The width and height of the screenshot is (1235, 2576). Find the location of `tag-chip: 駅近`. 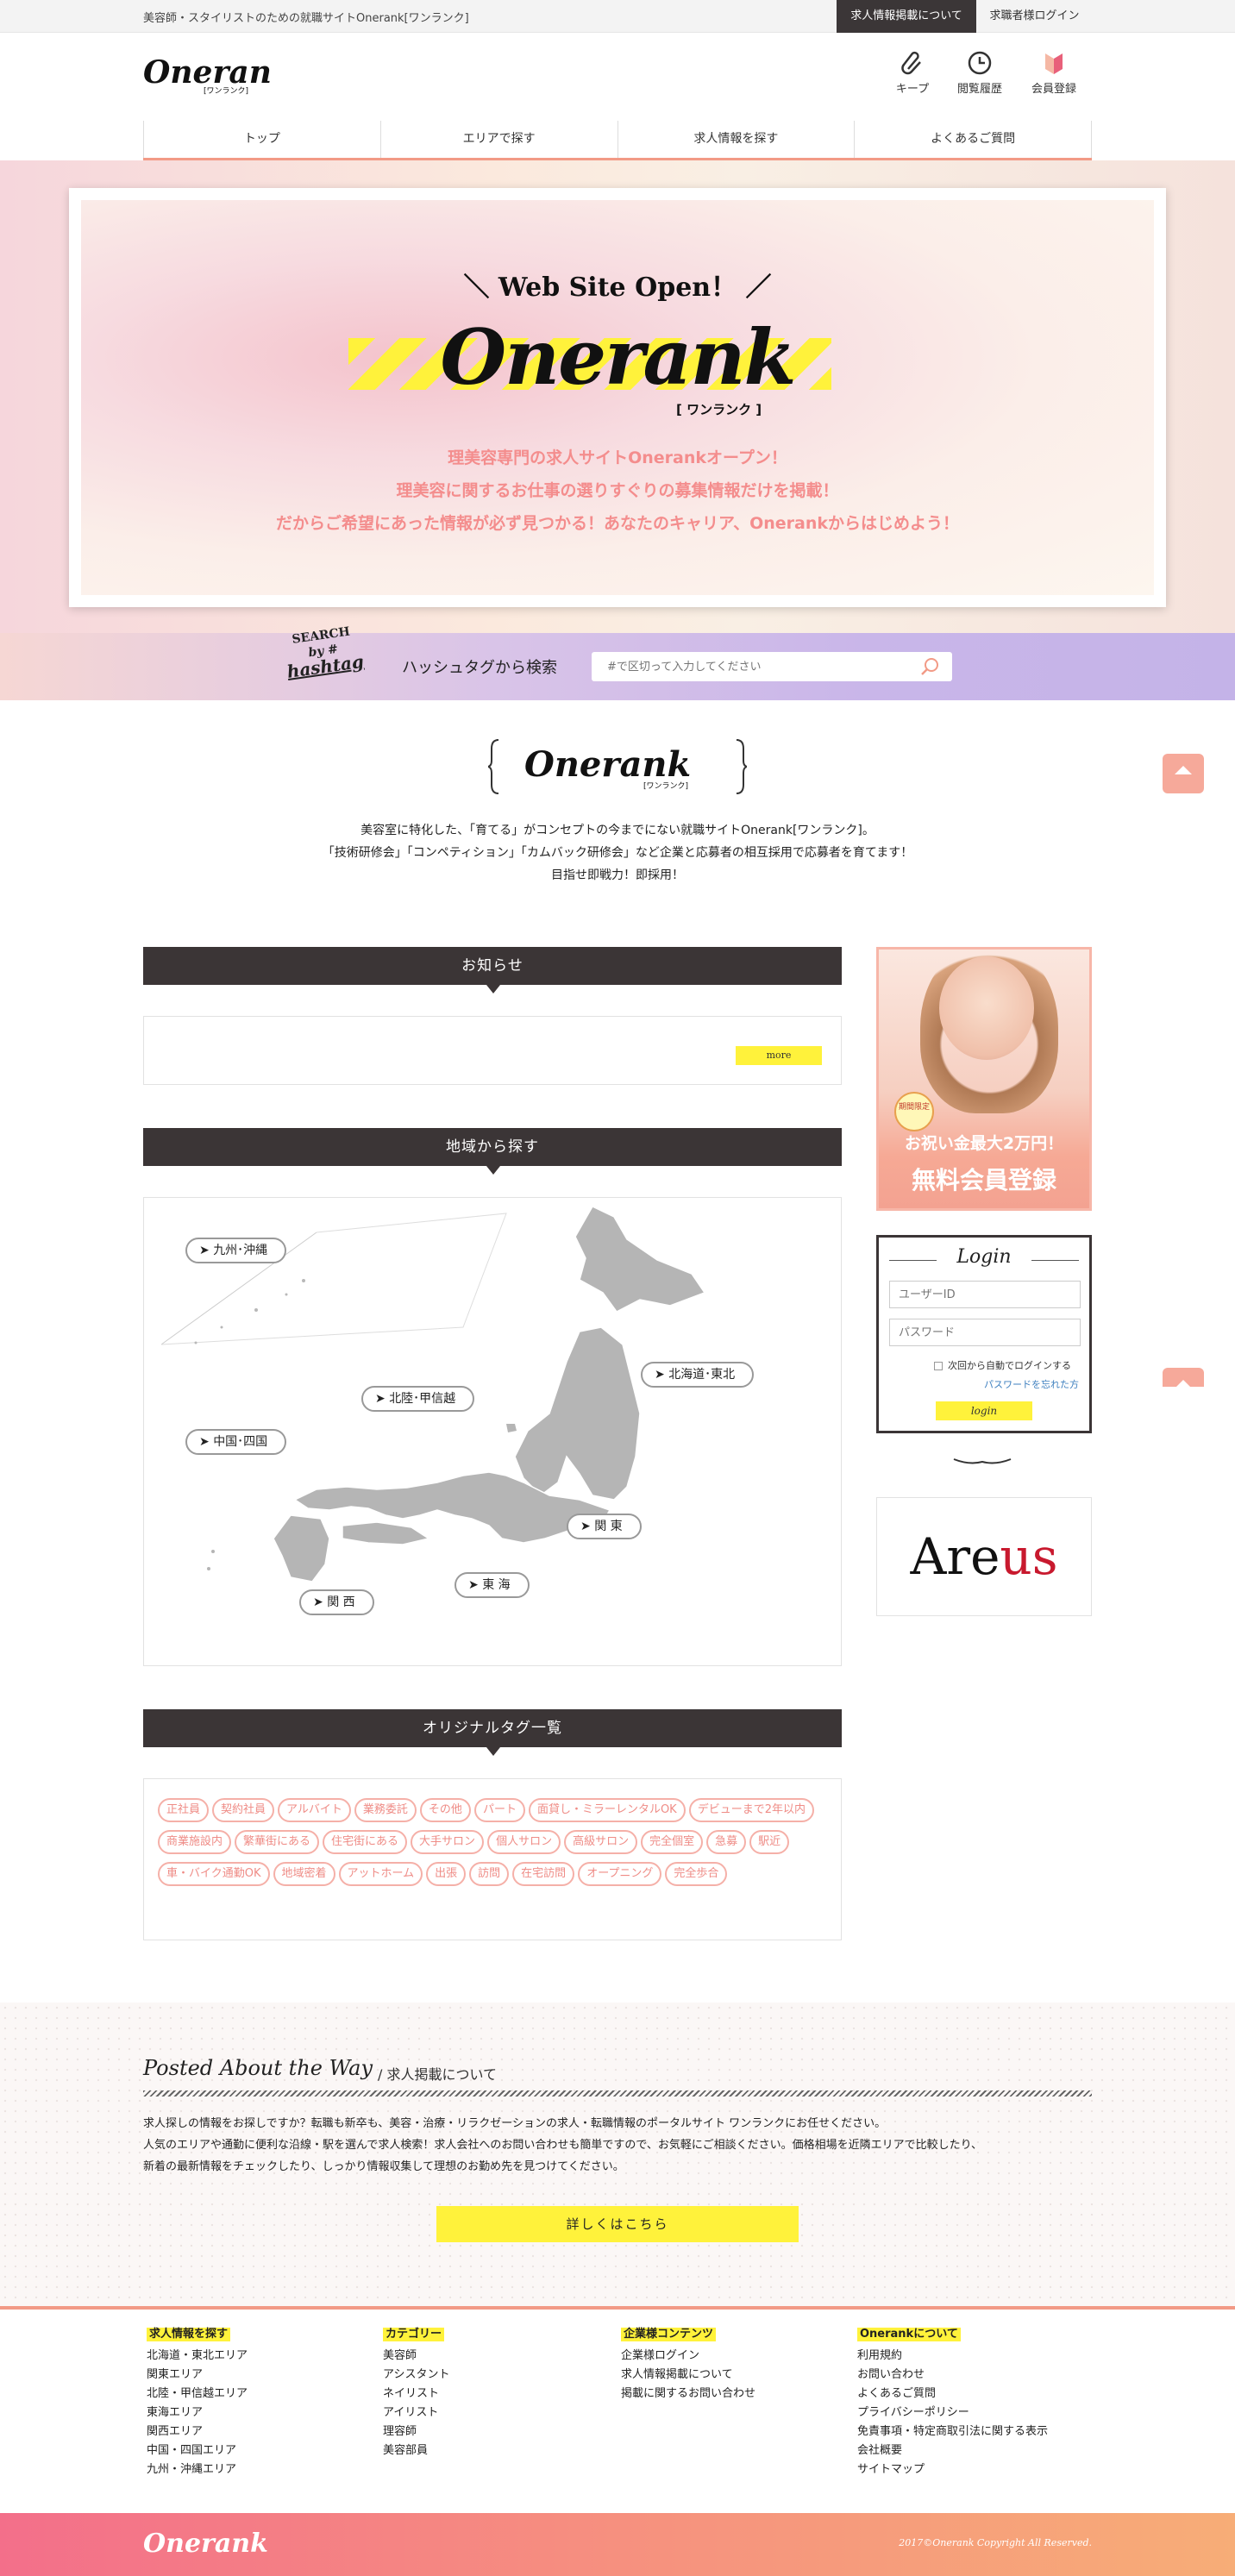

tag-chip: 駅近 is located at coordinates (769, 1842).